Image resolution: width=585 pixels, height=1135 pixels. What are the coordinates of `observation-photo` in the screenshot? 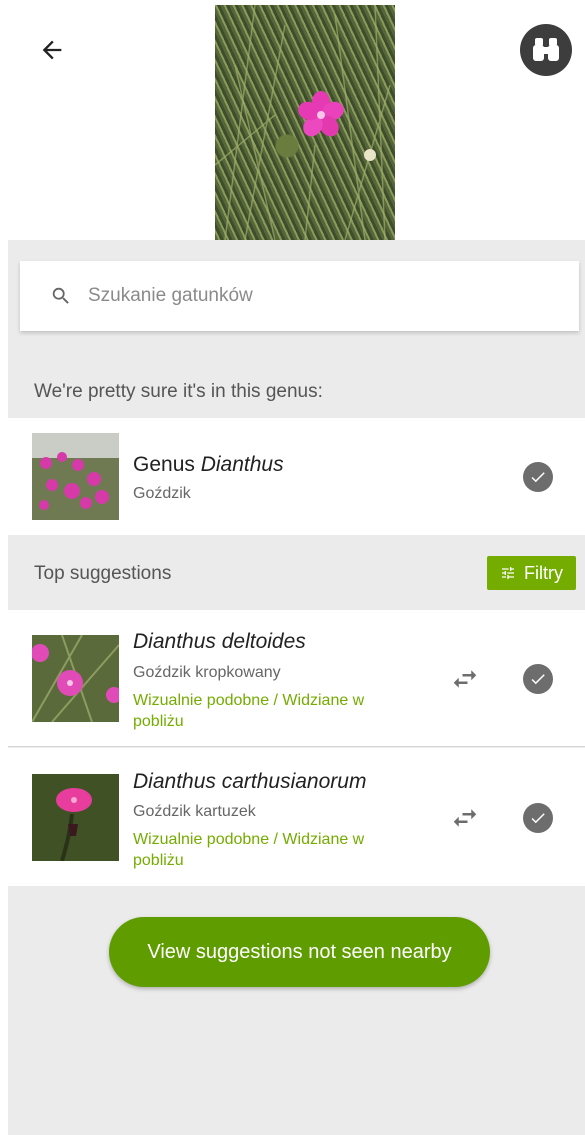 It's located at (305, 122).